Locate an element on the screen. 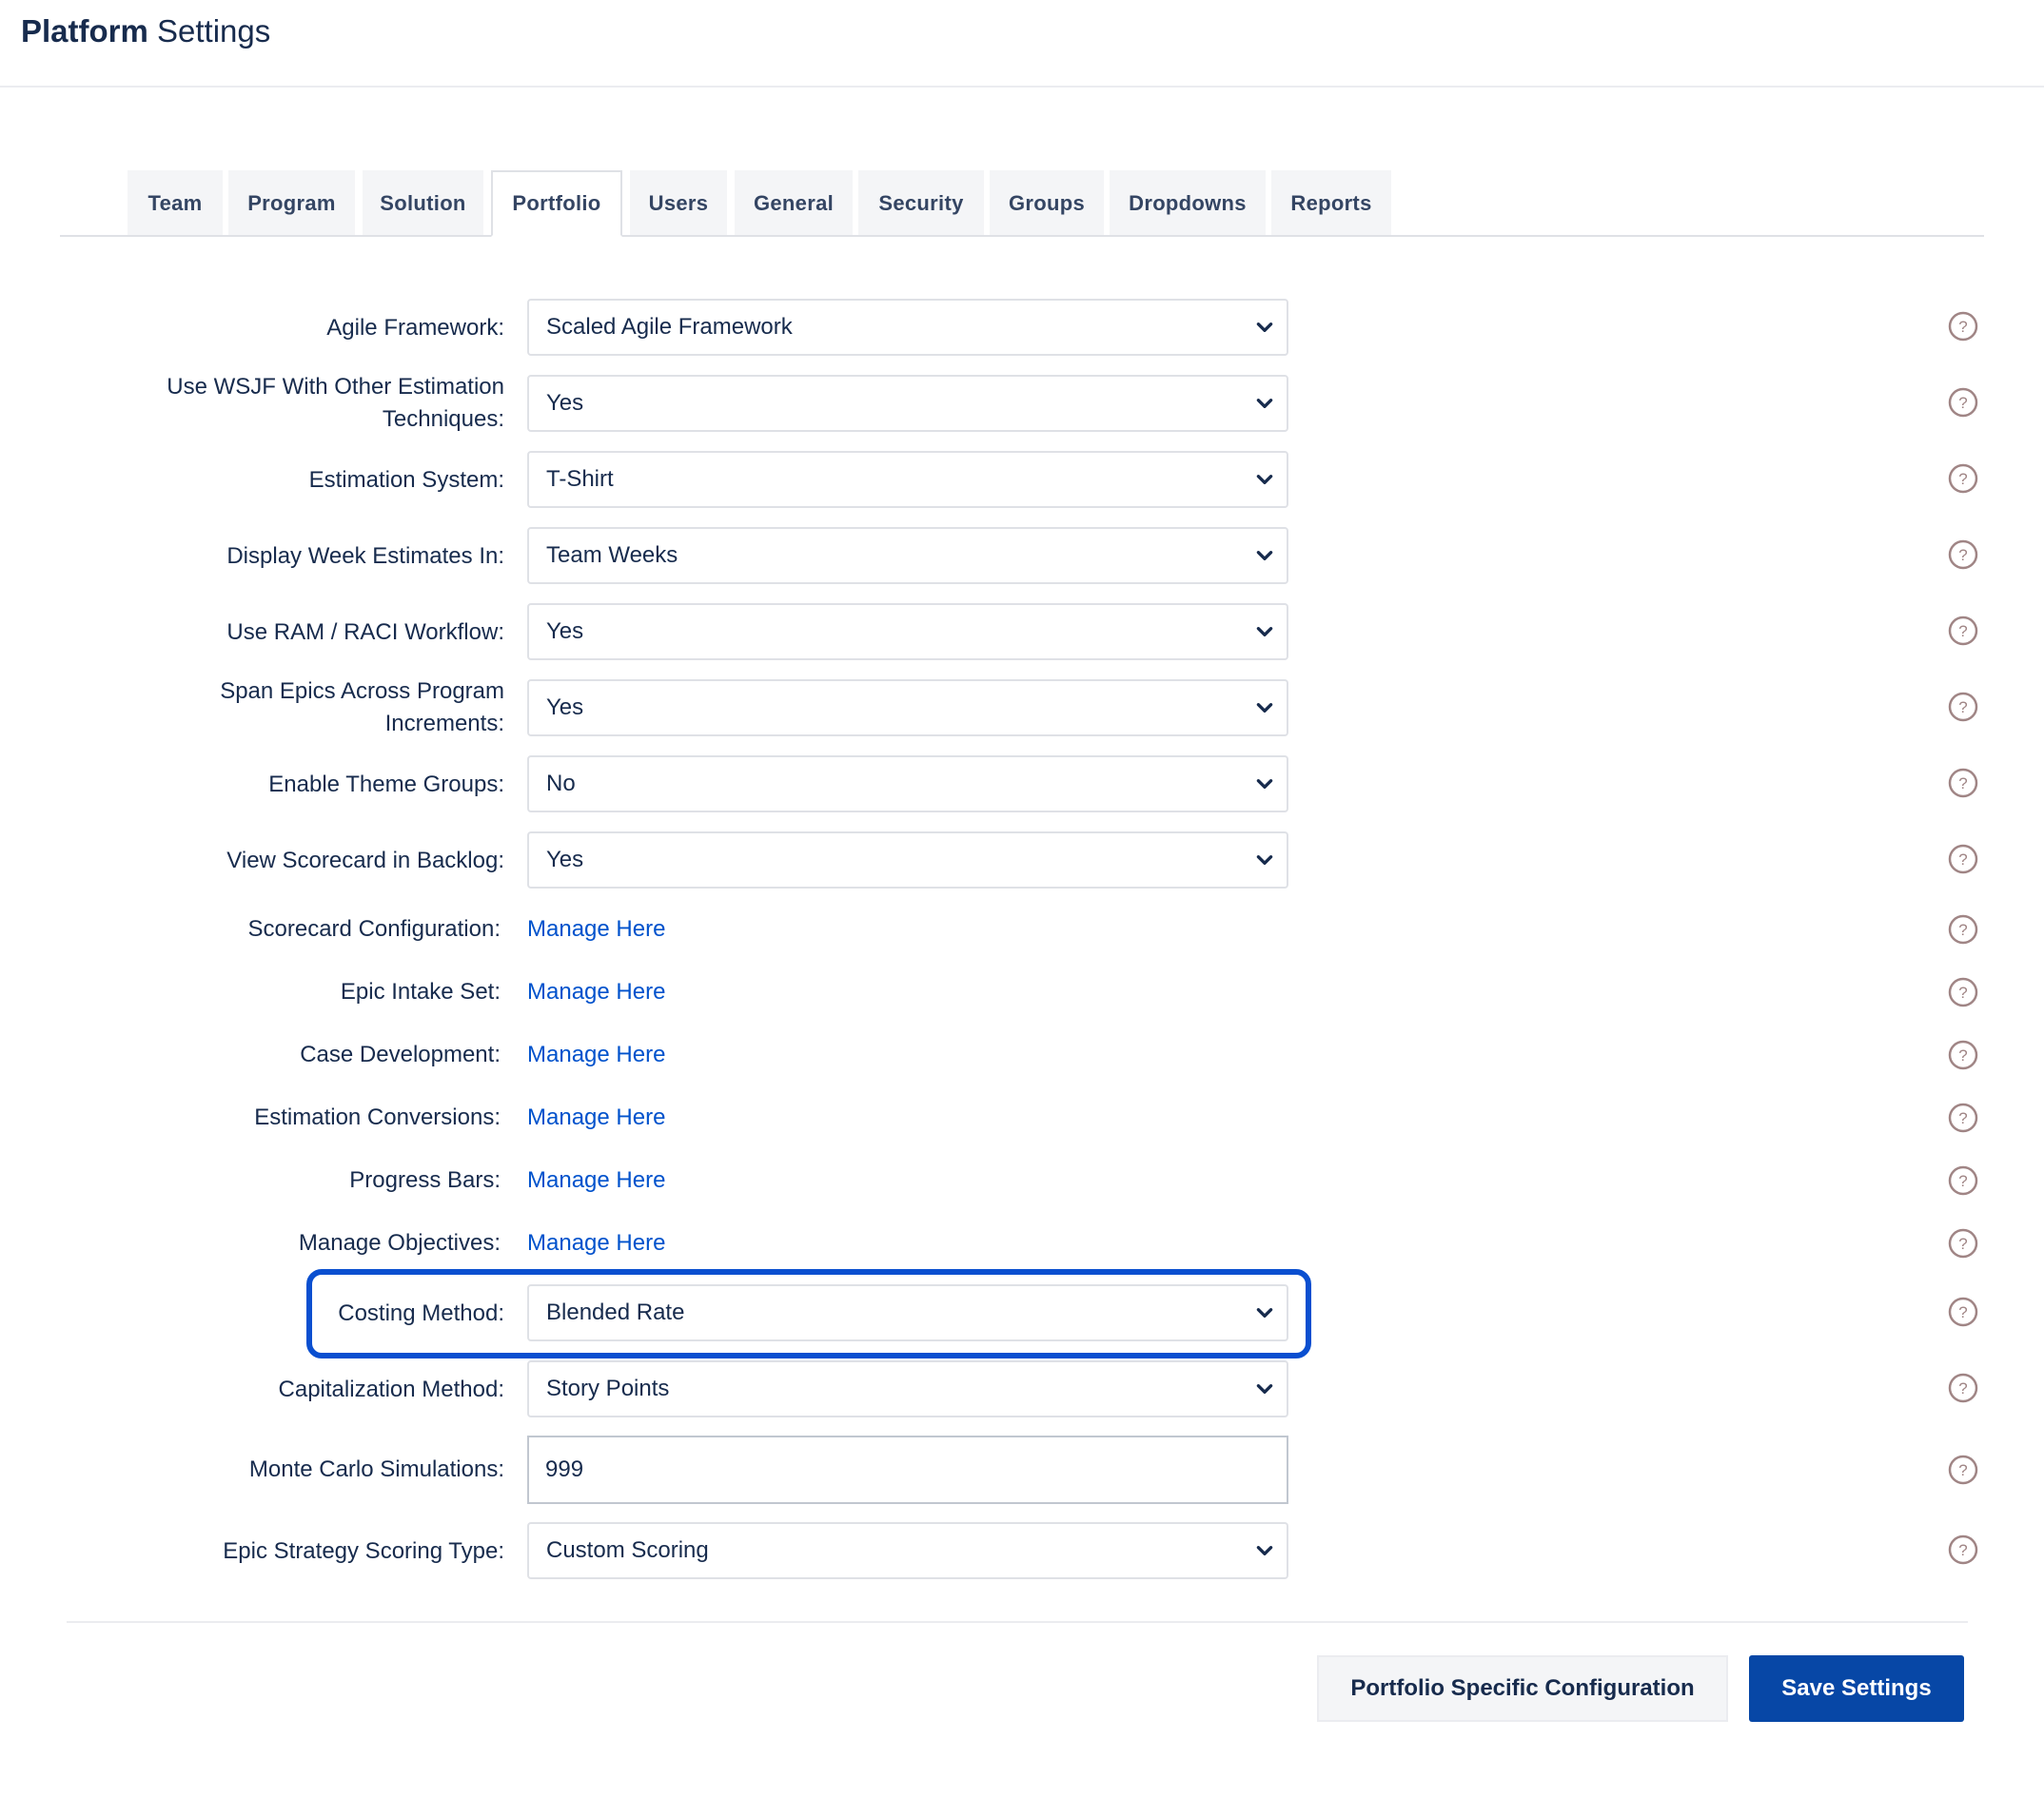  tabs-divider is located at coordinates (1022, 236).